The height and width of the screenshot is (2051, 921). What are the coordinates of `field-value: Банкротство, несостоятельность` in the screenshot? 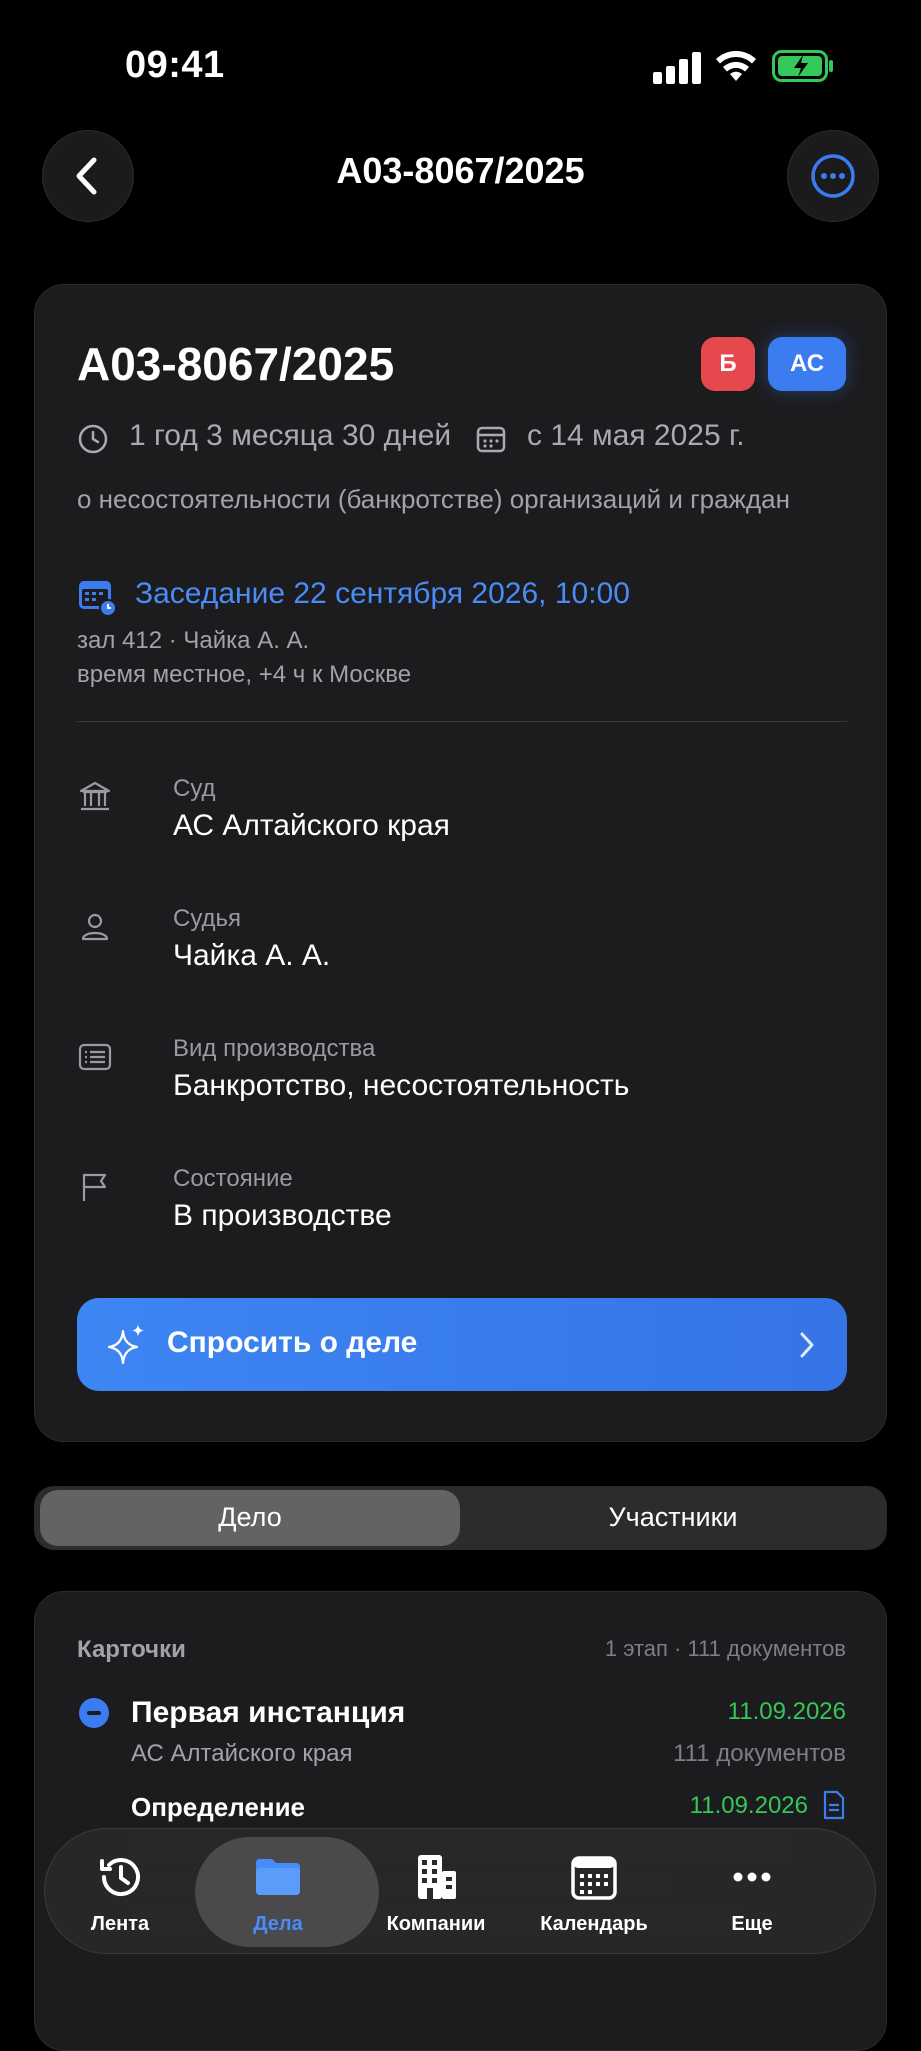 It's located at (401, 1085).